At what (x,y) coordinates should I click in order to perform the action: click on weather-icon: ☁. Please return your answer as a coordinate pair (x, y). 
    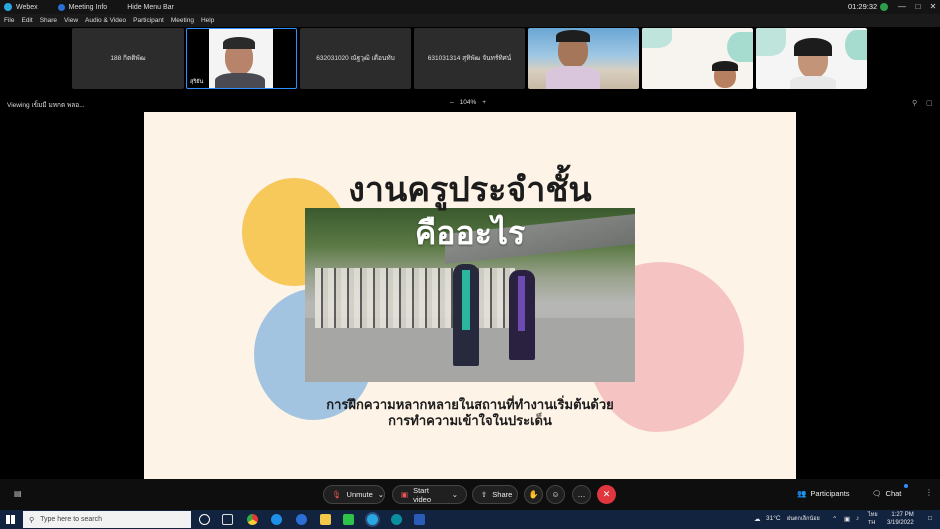
    Looking at the image, I should click on (757, 519).